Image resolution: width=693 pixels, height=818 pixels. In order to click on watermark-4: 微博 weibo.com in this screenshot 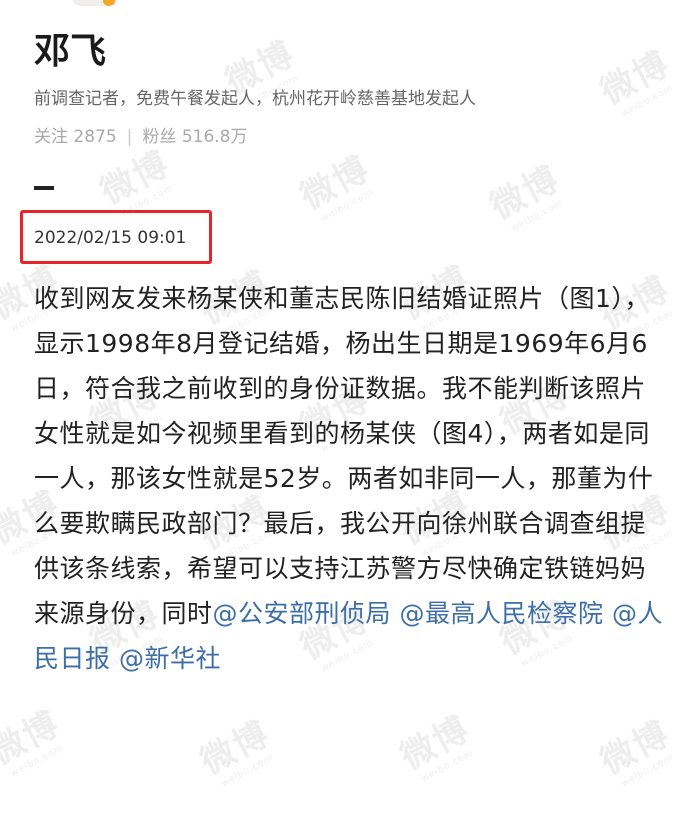, I will do `click(335, 186)`.